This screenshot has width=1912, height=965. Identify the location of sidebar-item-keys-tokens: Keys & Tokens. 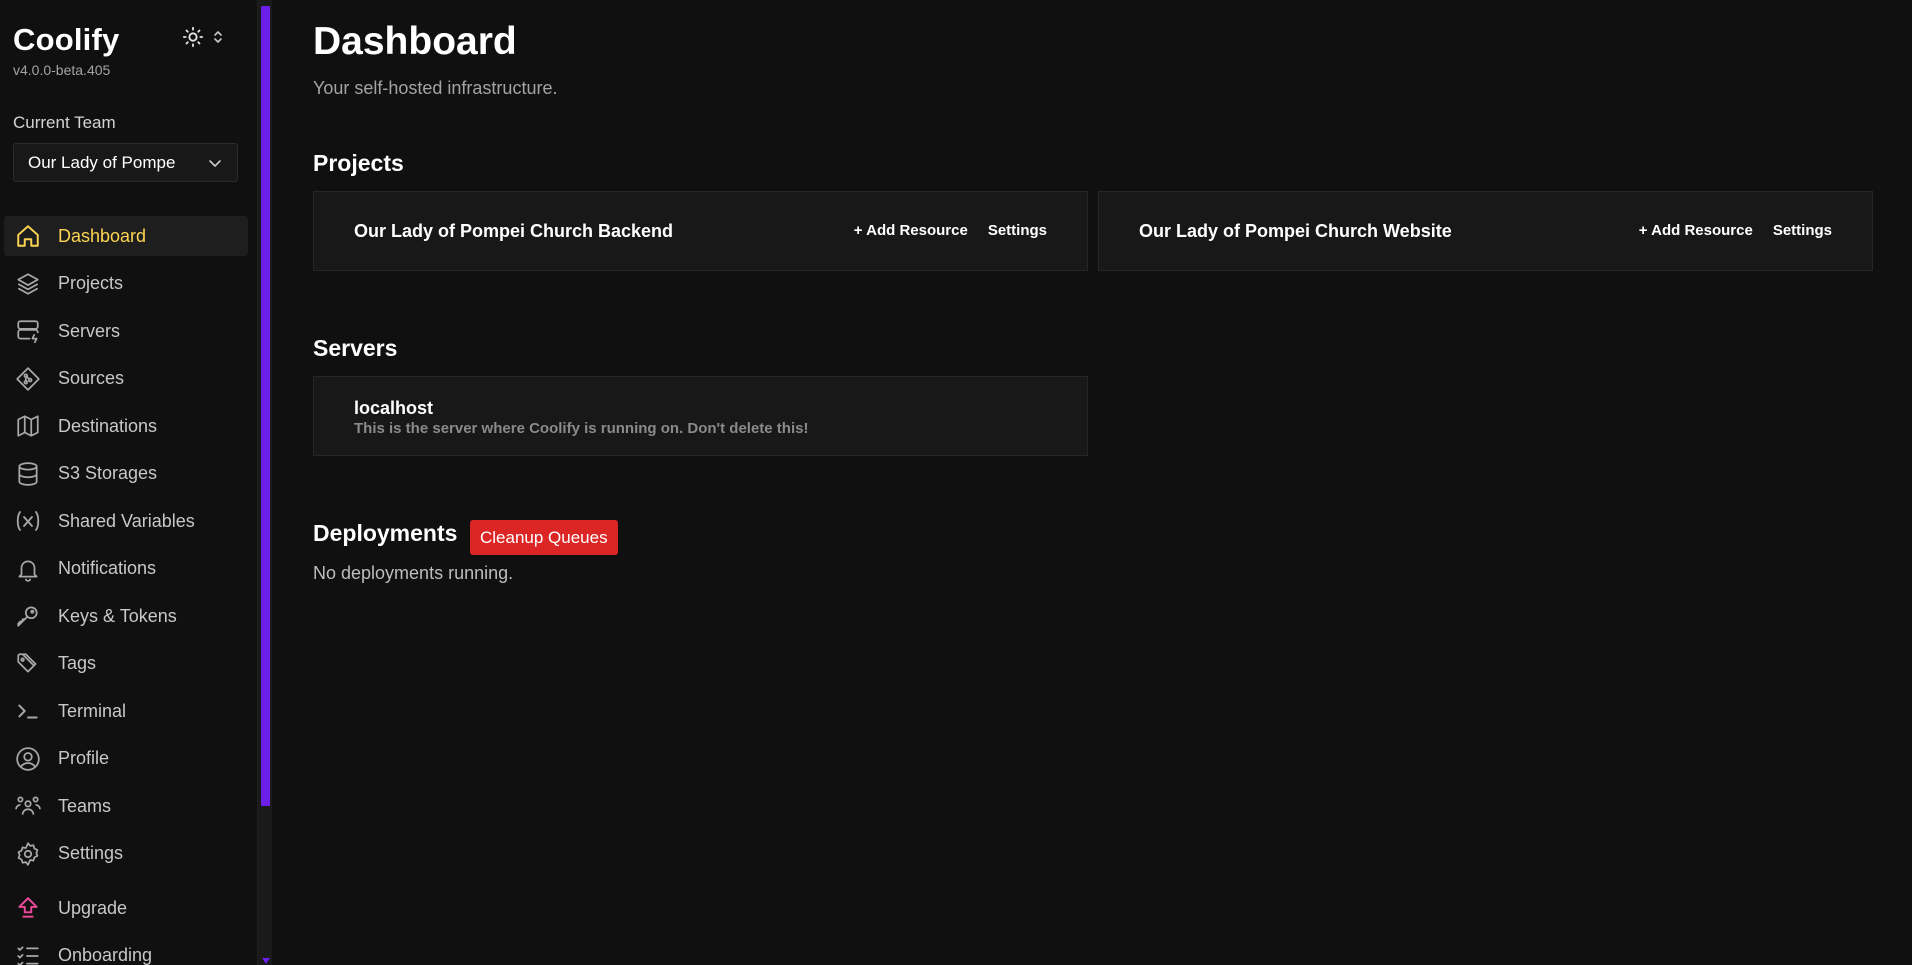
(126, 616).